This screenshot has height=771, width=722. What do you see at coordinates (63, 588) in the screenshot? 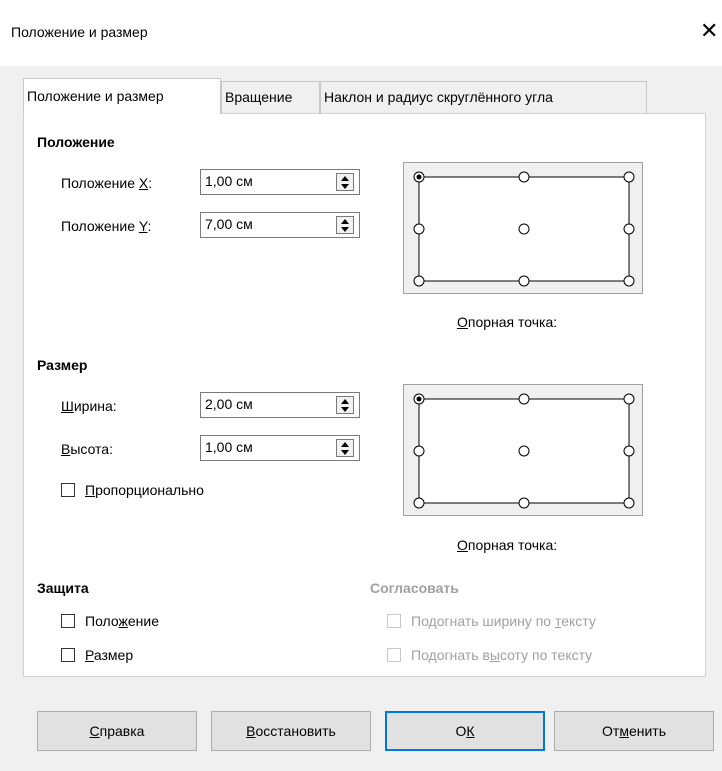
I see `protect-heading: Защита` at bounding box center [63, 588].